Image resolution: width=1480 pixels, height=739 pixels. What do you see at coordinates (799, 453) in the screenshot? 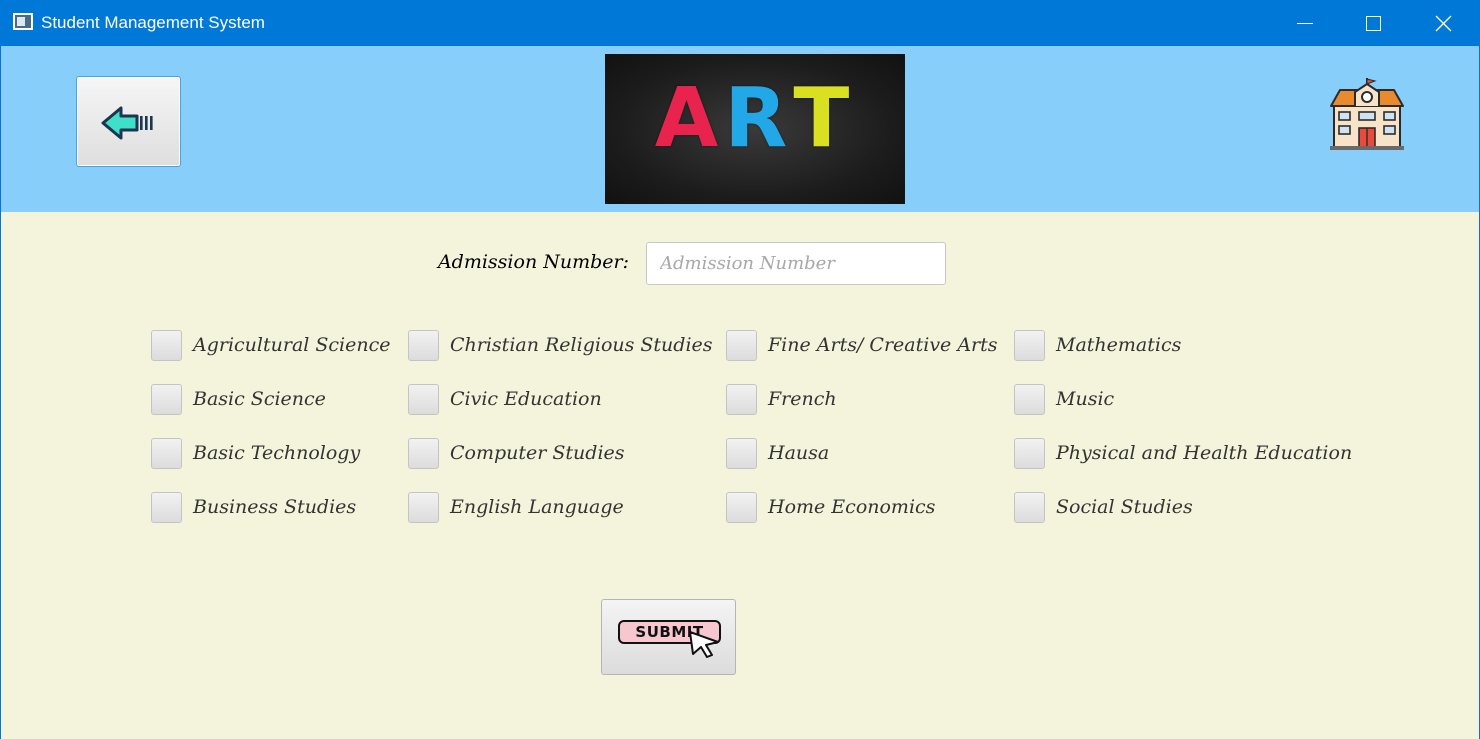
I see `subject-label: Hausa` at bounding box center [799, 453].